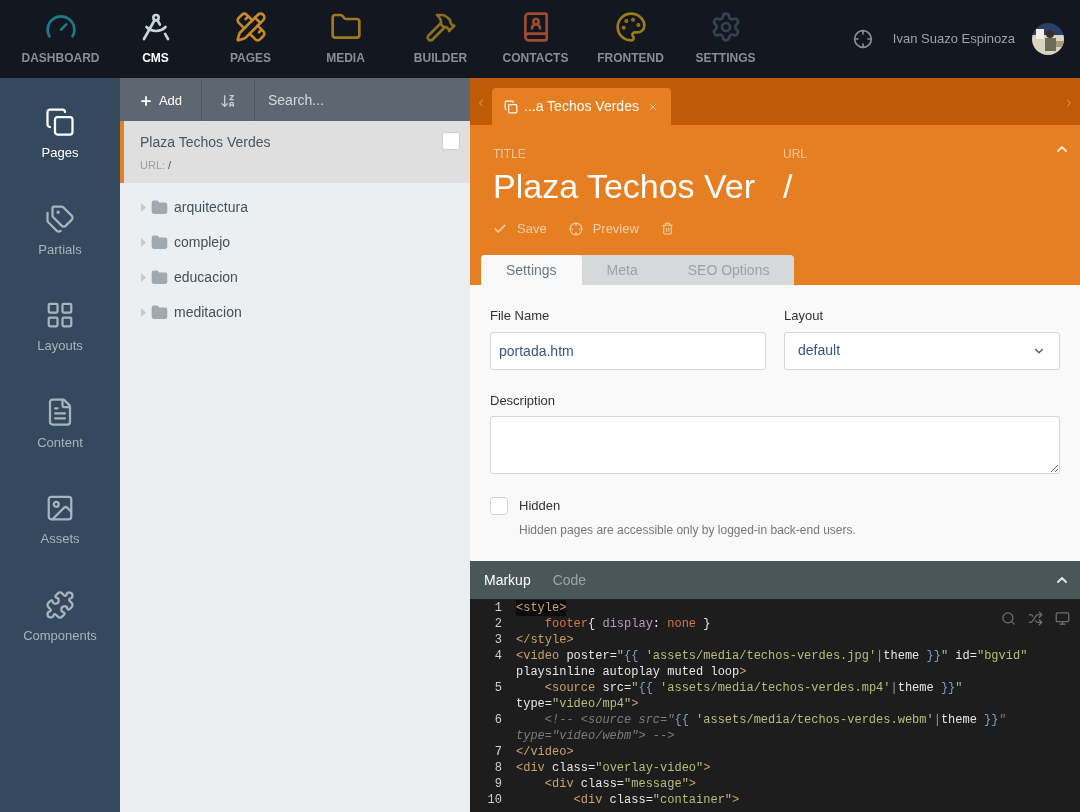  What do you see at coordinates (170, 165) in the screenshot?
I see `url-value: /` at bounding box center [170, 165].